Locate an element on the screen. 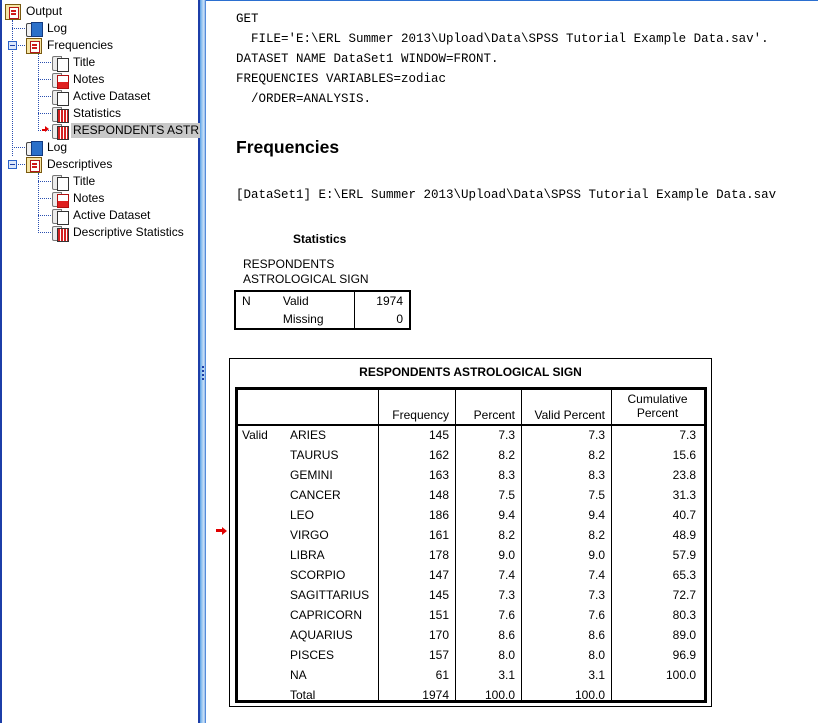  log-icon is located at coordinates (34, 29).